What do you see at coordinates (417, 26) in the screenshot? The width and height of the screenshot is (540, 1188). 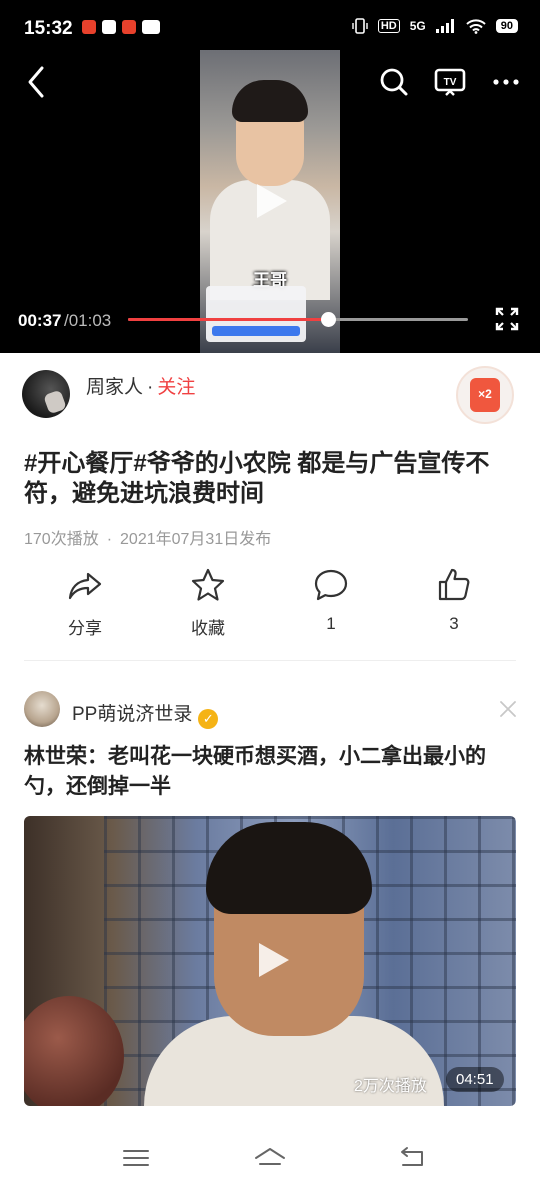 I see `network-label: 5G` at bounding box center [417, 26].